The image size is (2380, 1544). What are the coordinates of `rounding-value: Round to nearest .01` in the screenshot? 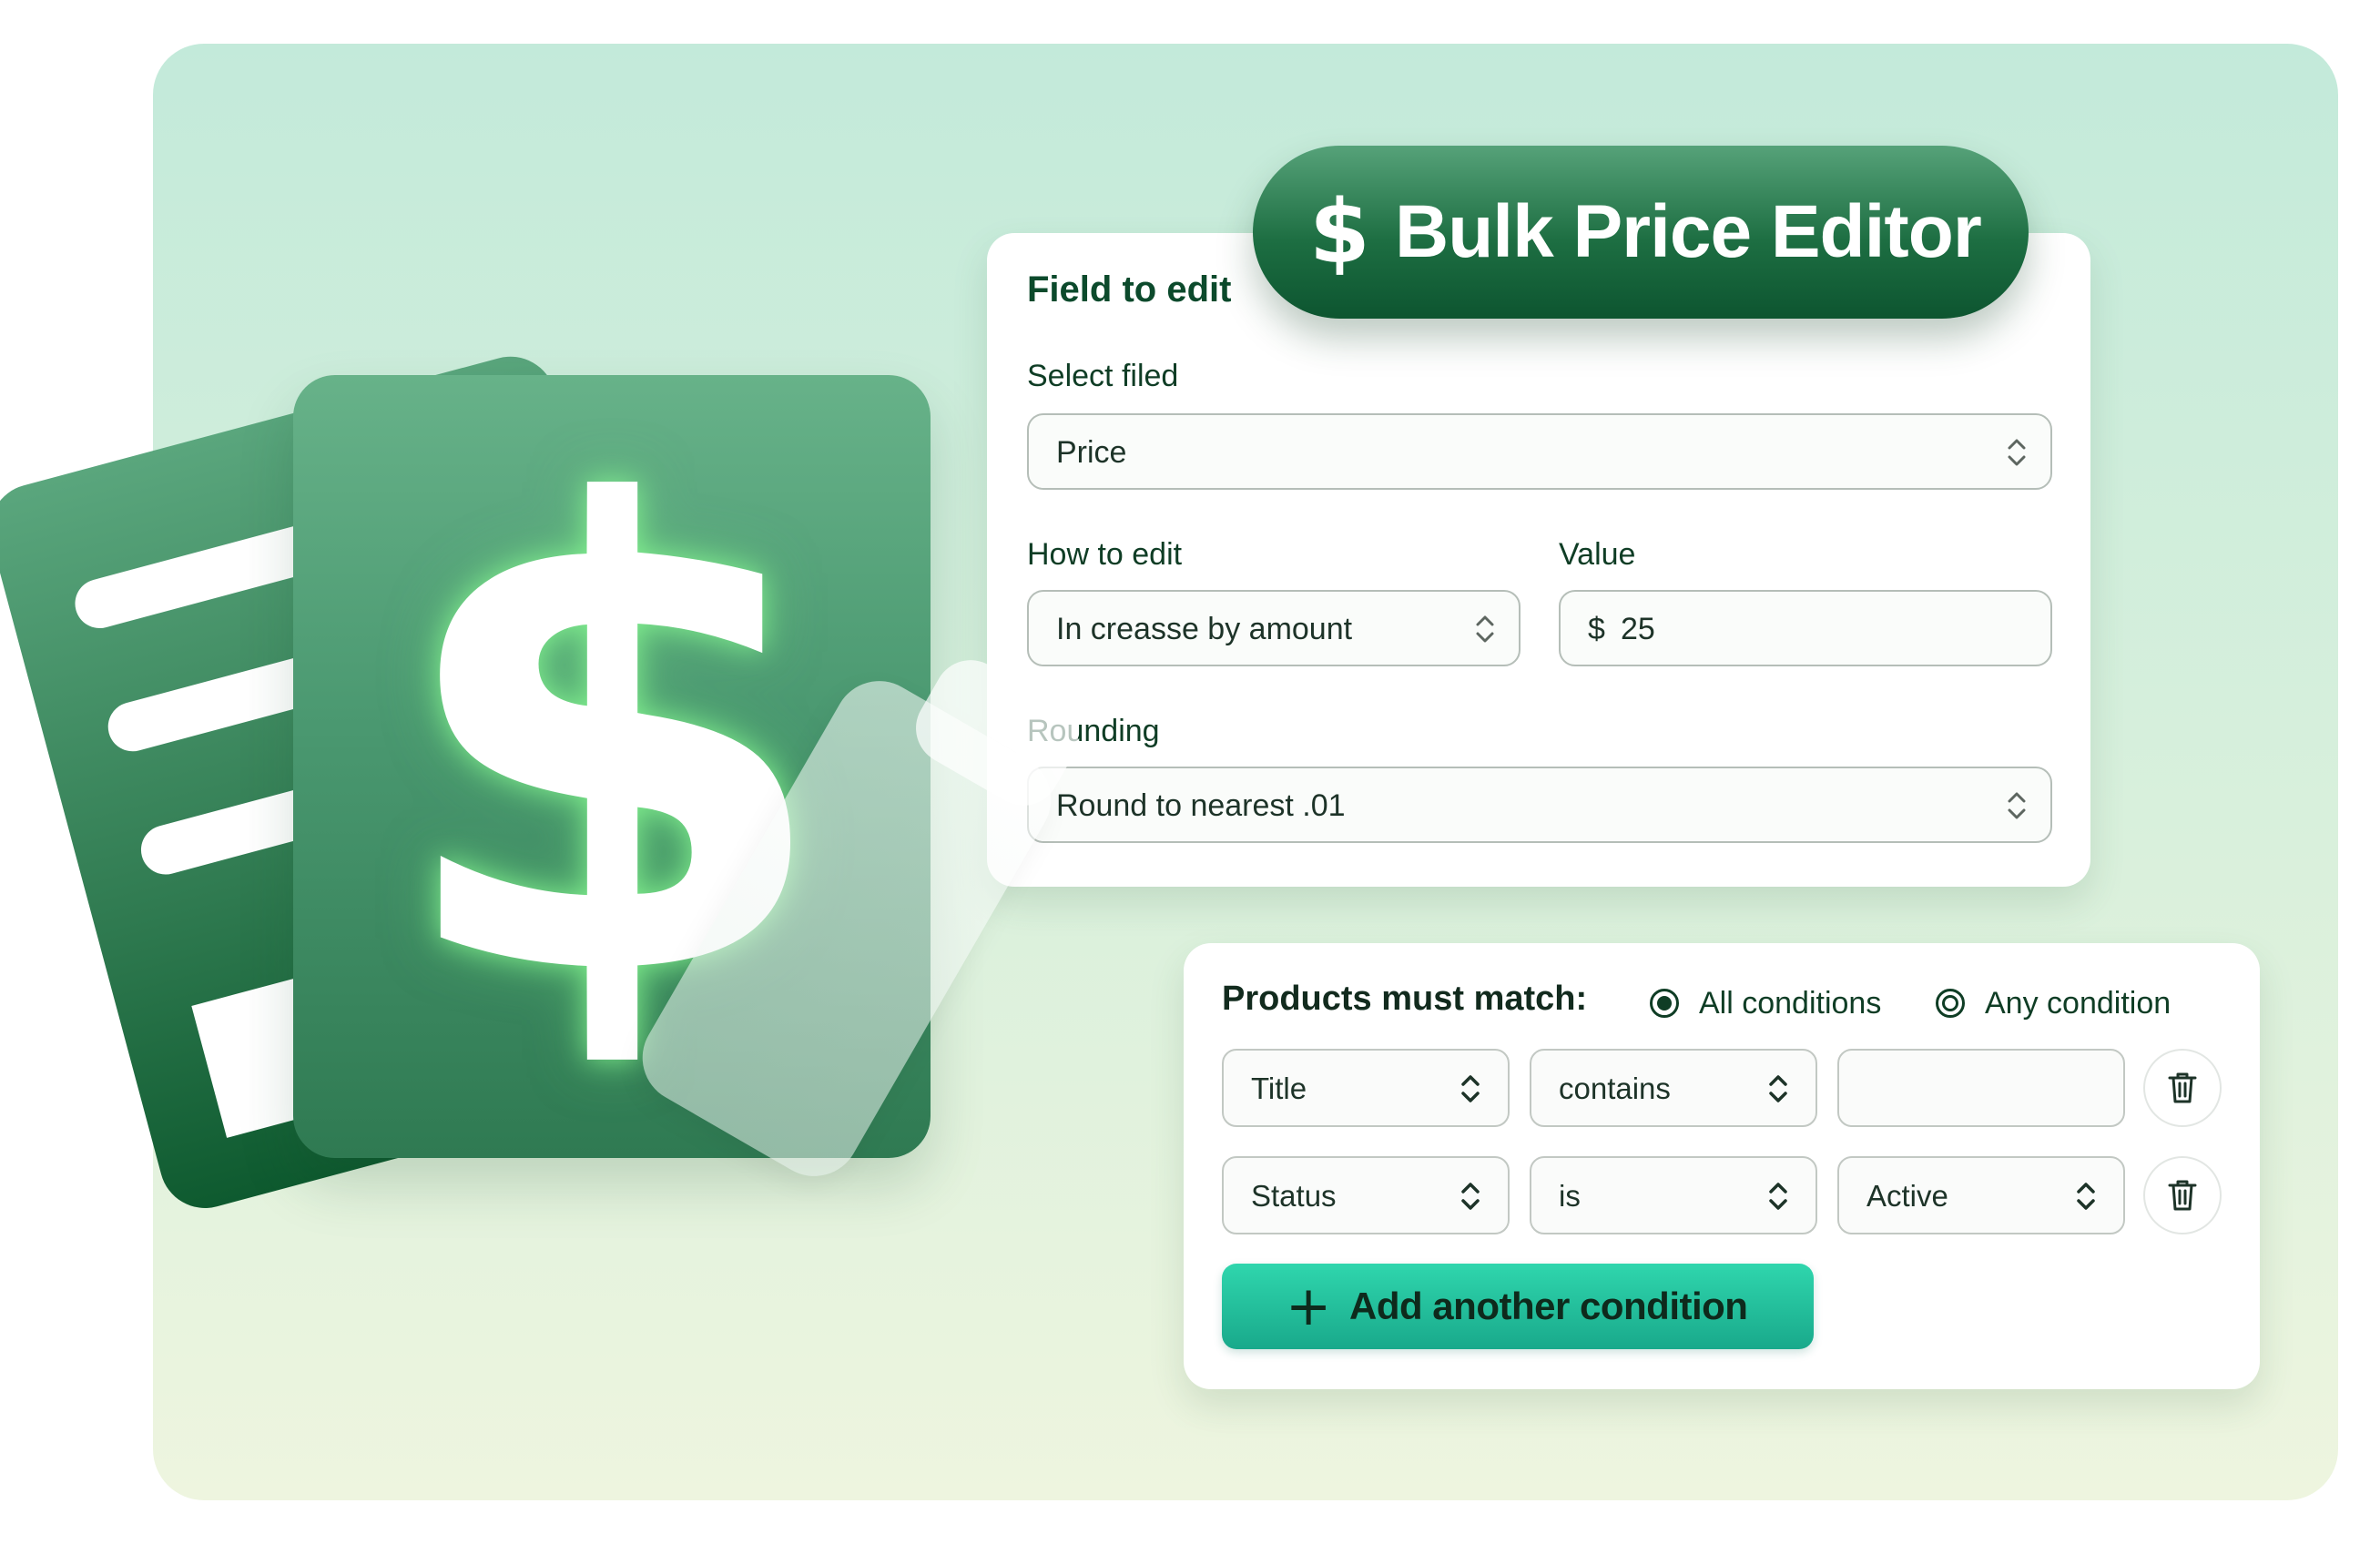 It's located at (1201, 805).